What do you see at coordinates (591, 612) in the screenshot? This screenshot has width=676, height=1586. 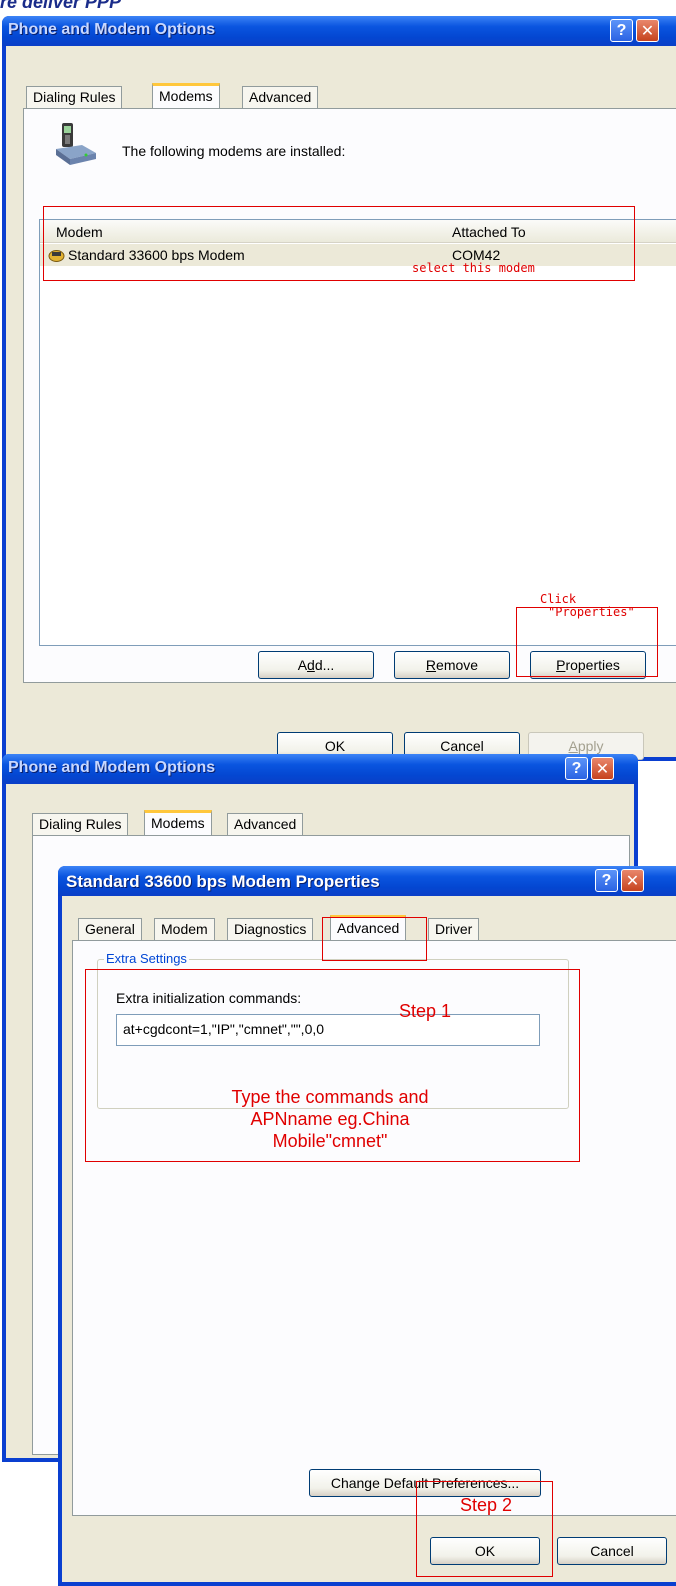 I see `click-note-line2: "Properties"` at bounding box center [591, 612].